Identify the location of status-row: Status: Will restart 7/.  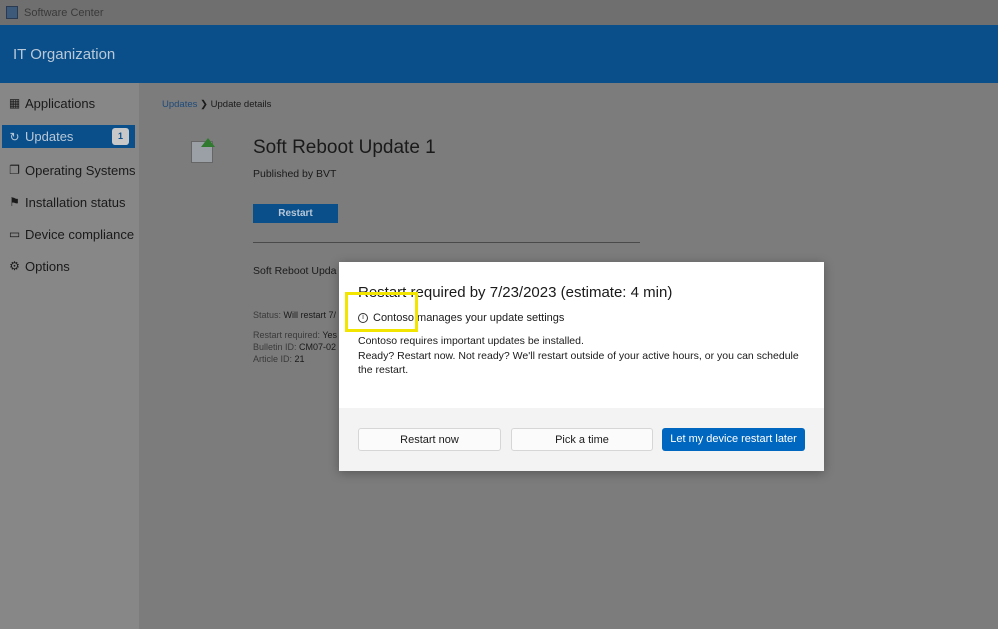
(294, 315).